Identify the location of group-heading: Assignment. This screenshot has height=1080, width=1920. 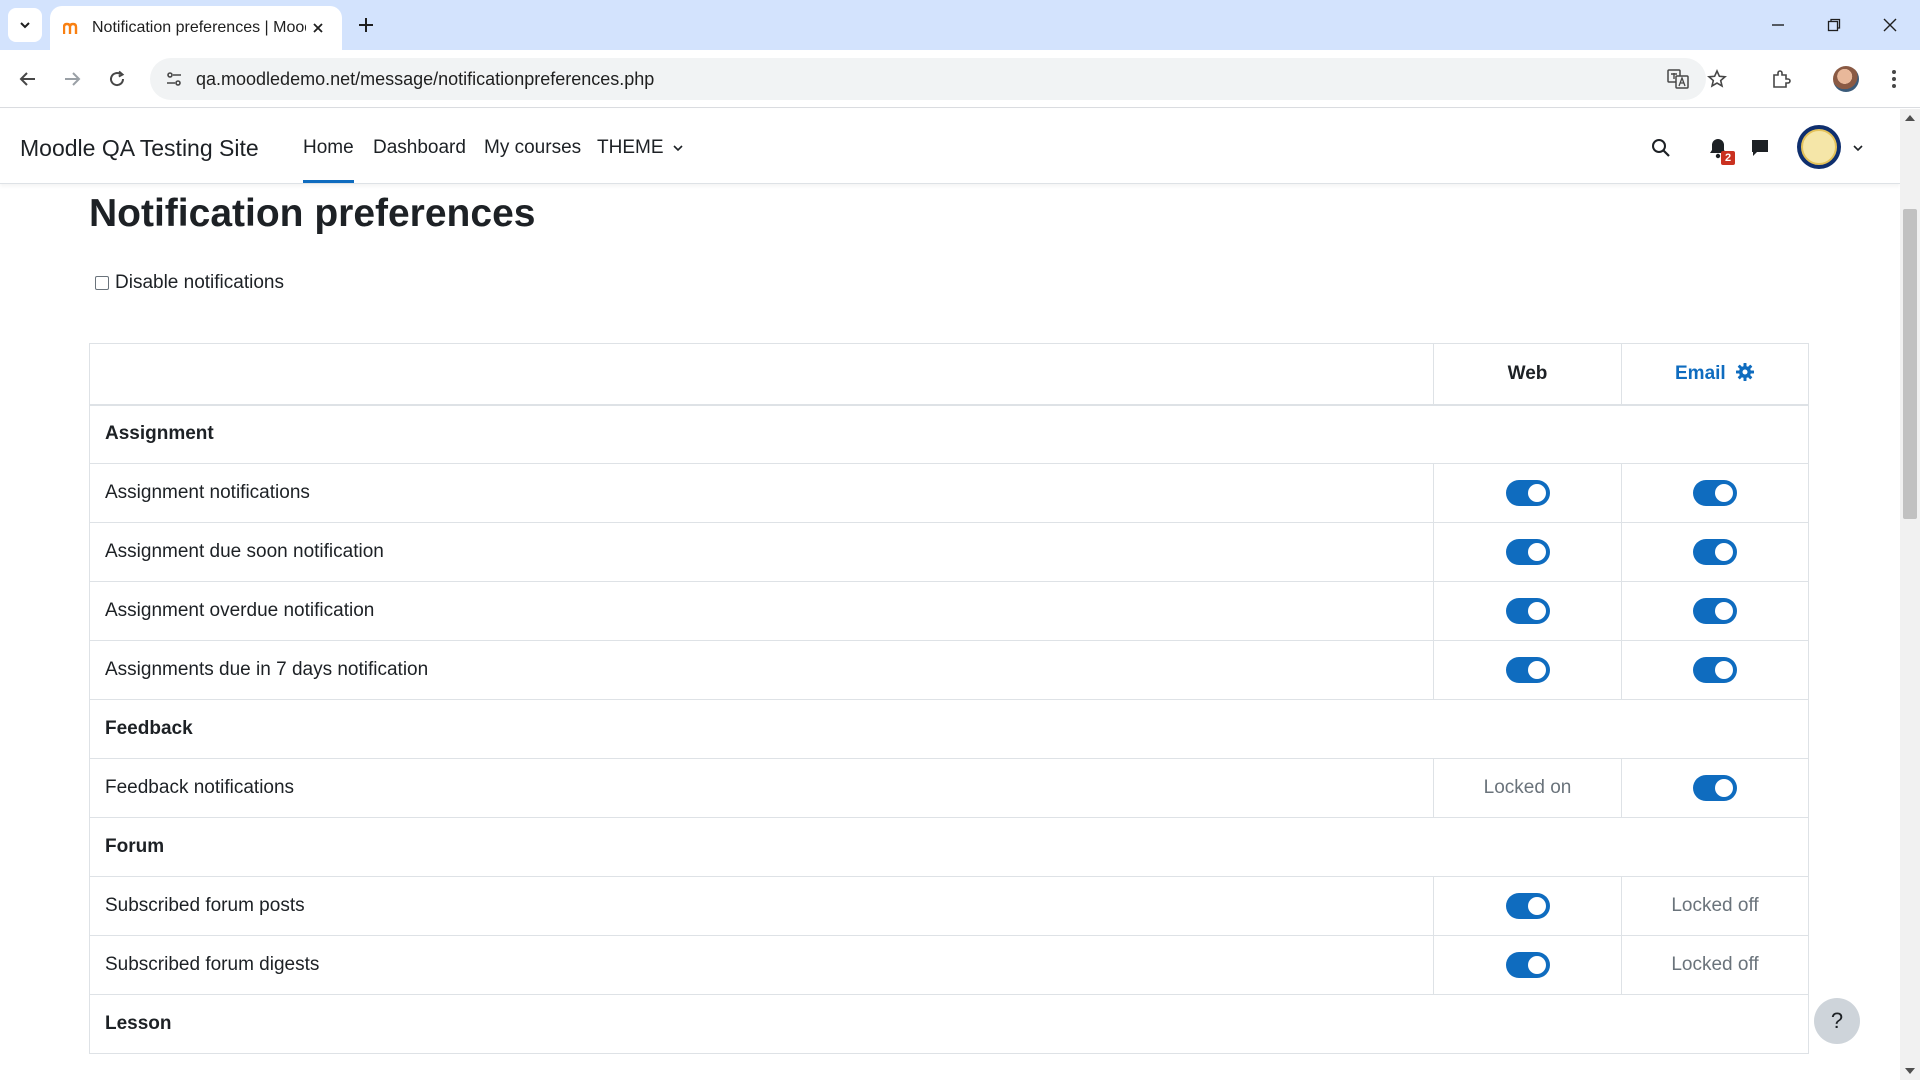
(949, 434).